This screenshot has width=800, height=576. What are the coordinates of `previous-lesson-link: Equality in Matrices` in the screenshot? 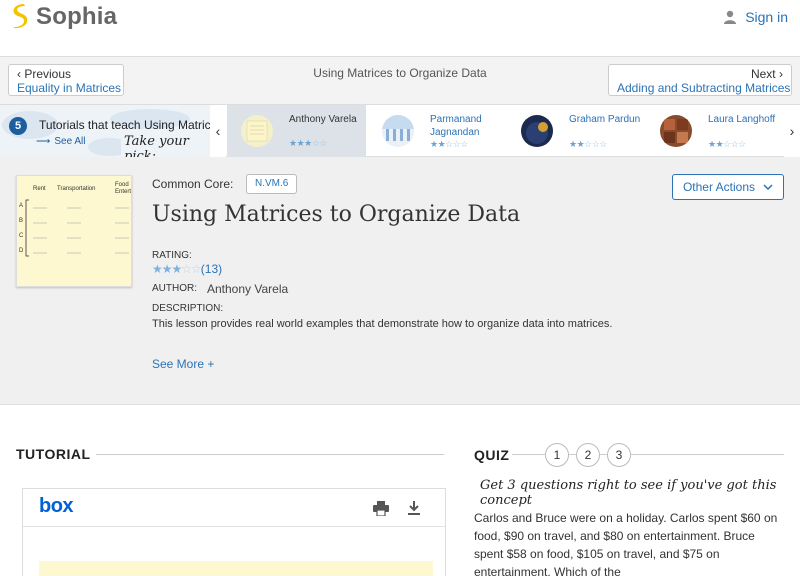 It's located at (69, 88).